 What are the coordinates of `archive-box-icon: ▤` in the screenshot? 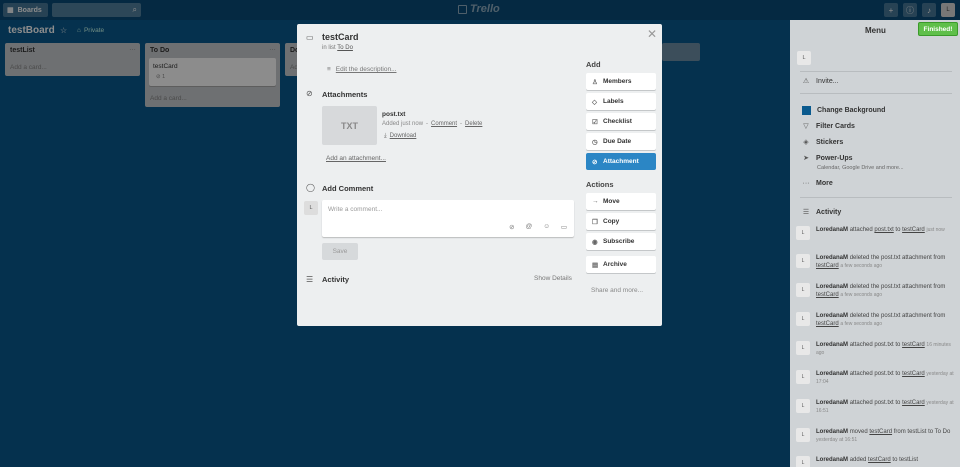 It's located at (595, 265).